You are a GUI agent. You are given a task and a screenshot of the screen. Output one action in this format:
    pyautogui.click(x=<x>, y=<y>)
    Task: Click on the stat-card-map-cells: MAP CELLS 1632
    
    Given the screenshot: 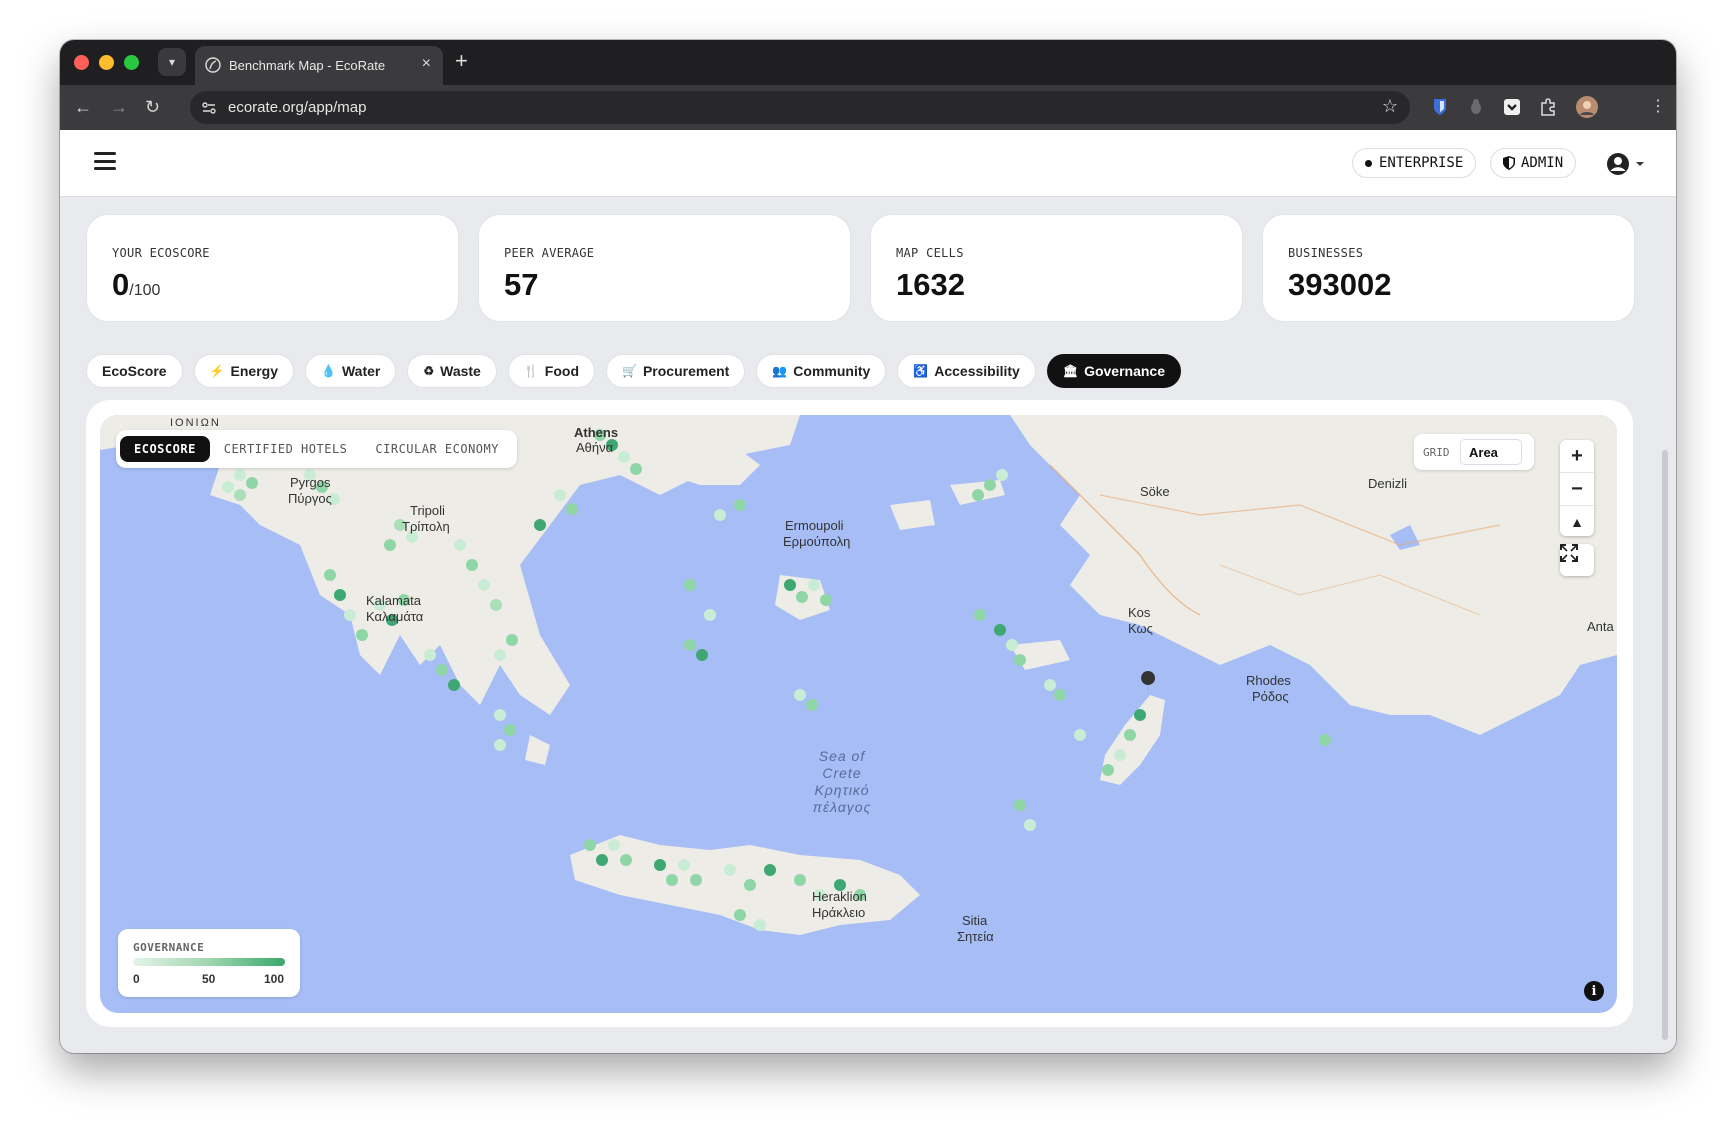 What is the action you would take?
    pyautogui.click(x=1056, y=268)
    